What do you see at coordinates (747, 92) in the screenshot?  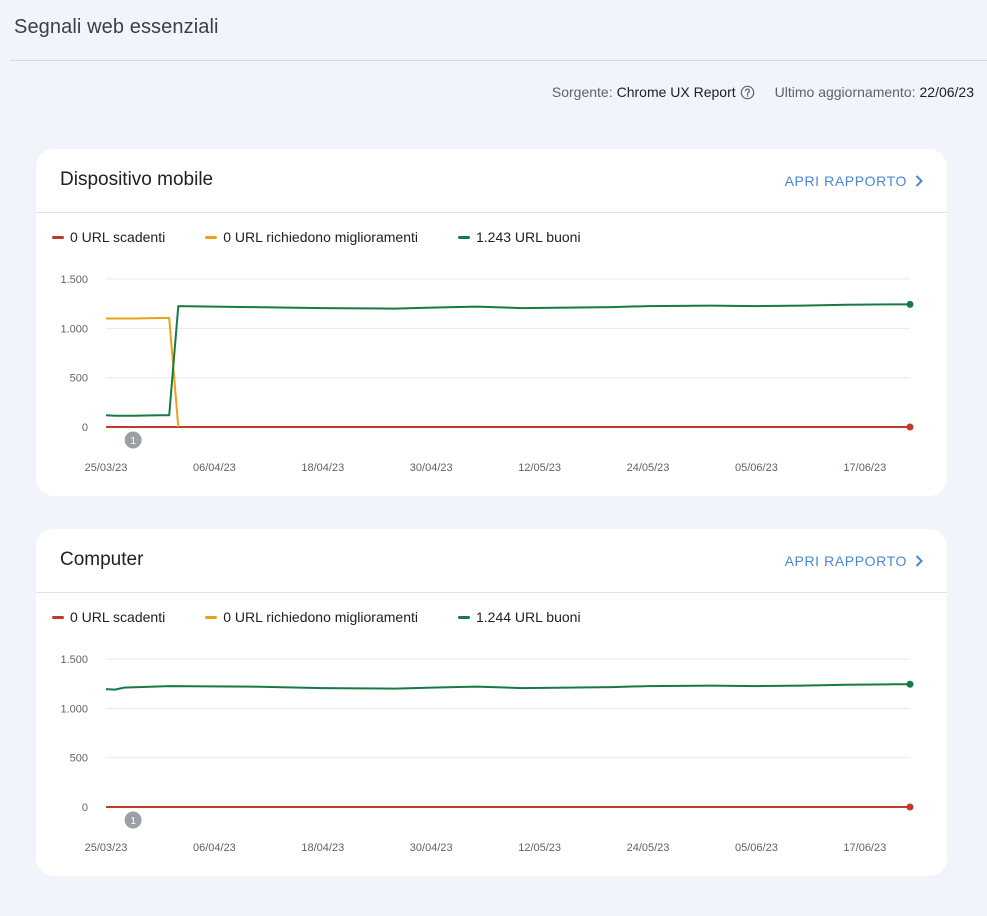 I see `help-circle-icon` at bounding box center [747, 92].